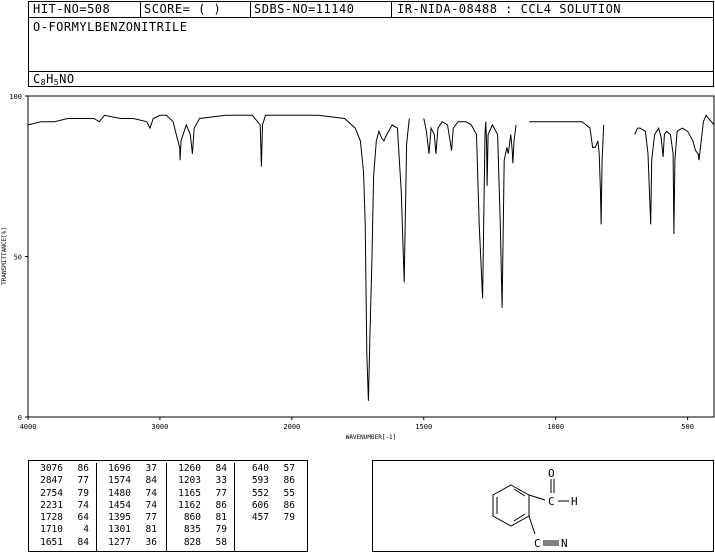 The width and height of the screenshot is (715, 557). What do you see at coordinates (260, 518) in the screenshot?
I see `peak-wavenumber: 457` at bounding box center [260, 518].